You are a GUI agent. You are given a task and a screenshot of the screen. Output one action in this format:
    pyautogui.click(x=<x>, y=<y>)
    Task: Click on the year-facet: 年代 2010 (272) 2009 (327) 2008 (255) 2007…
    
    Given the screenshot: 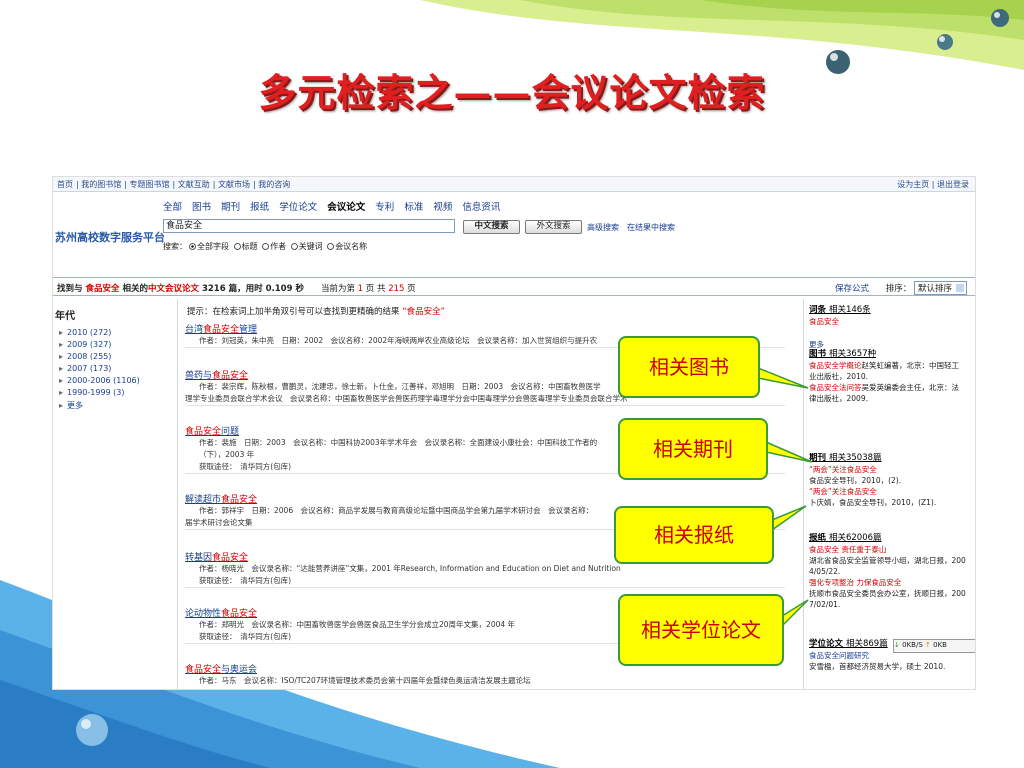 What is the action you would take?
    pyautogui.click(x=115, y=359)
    